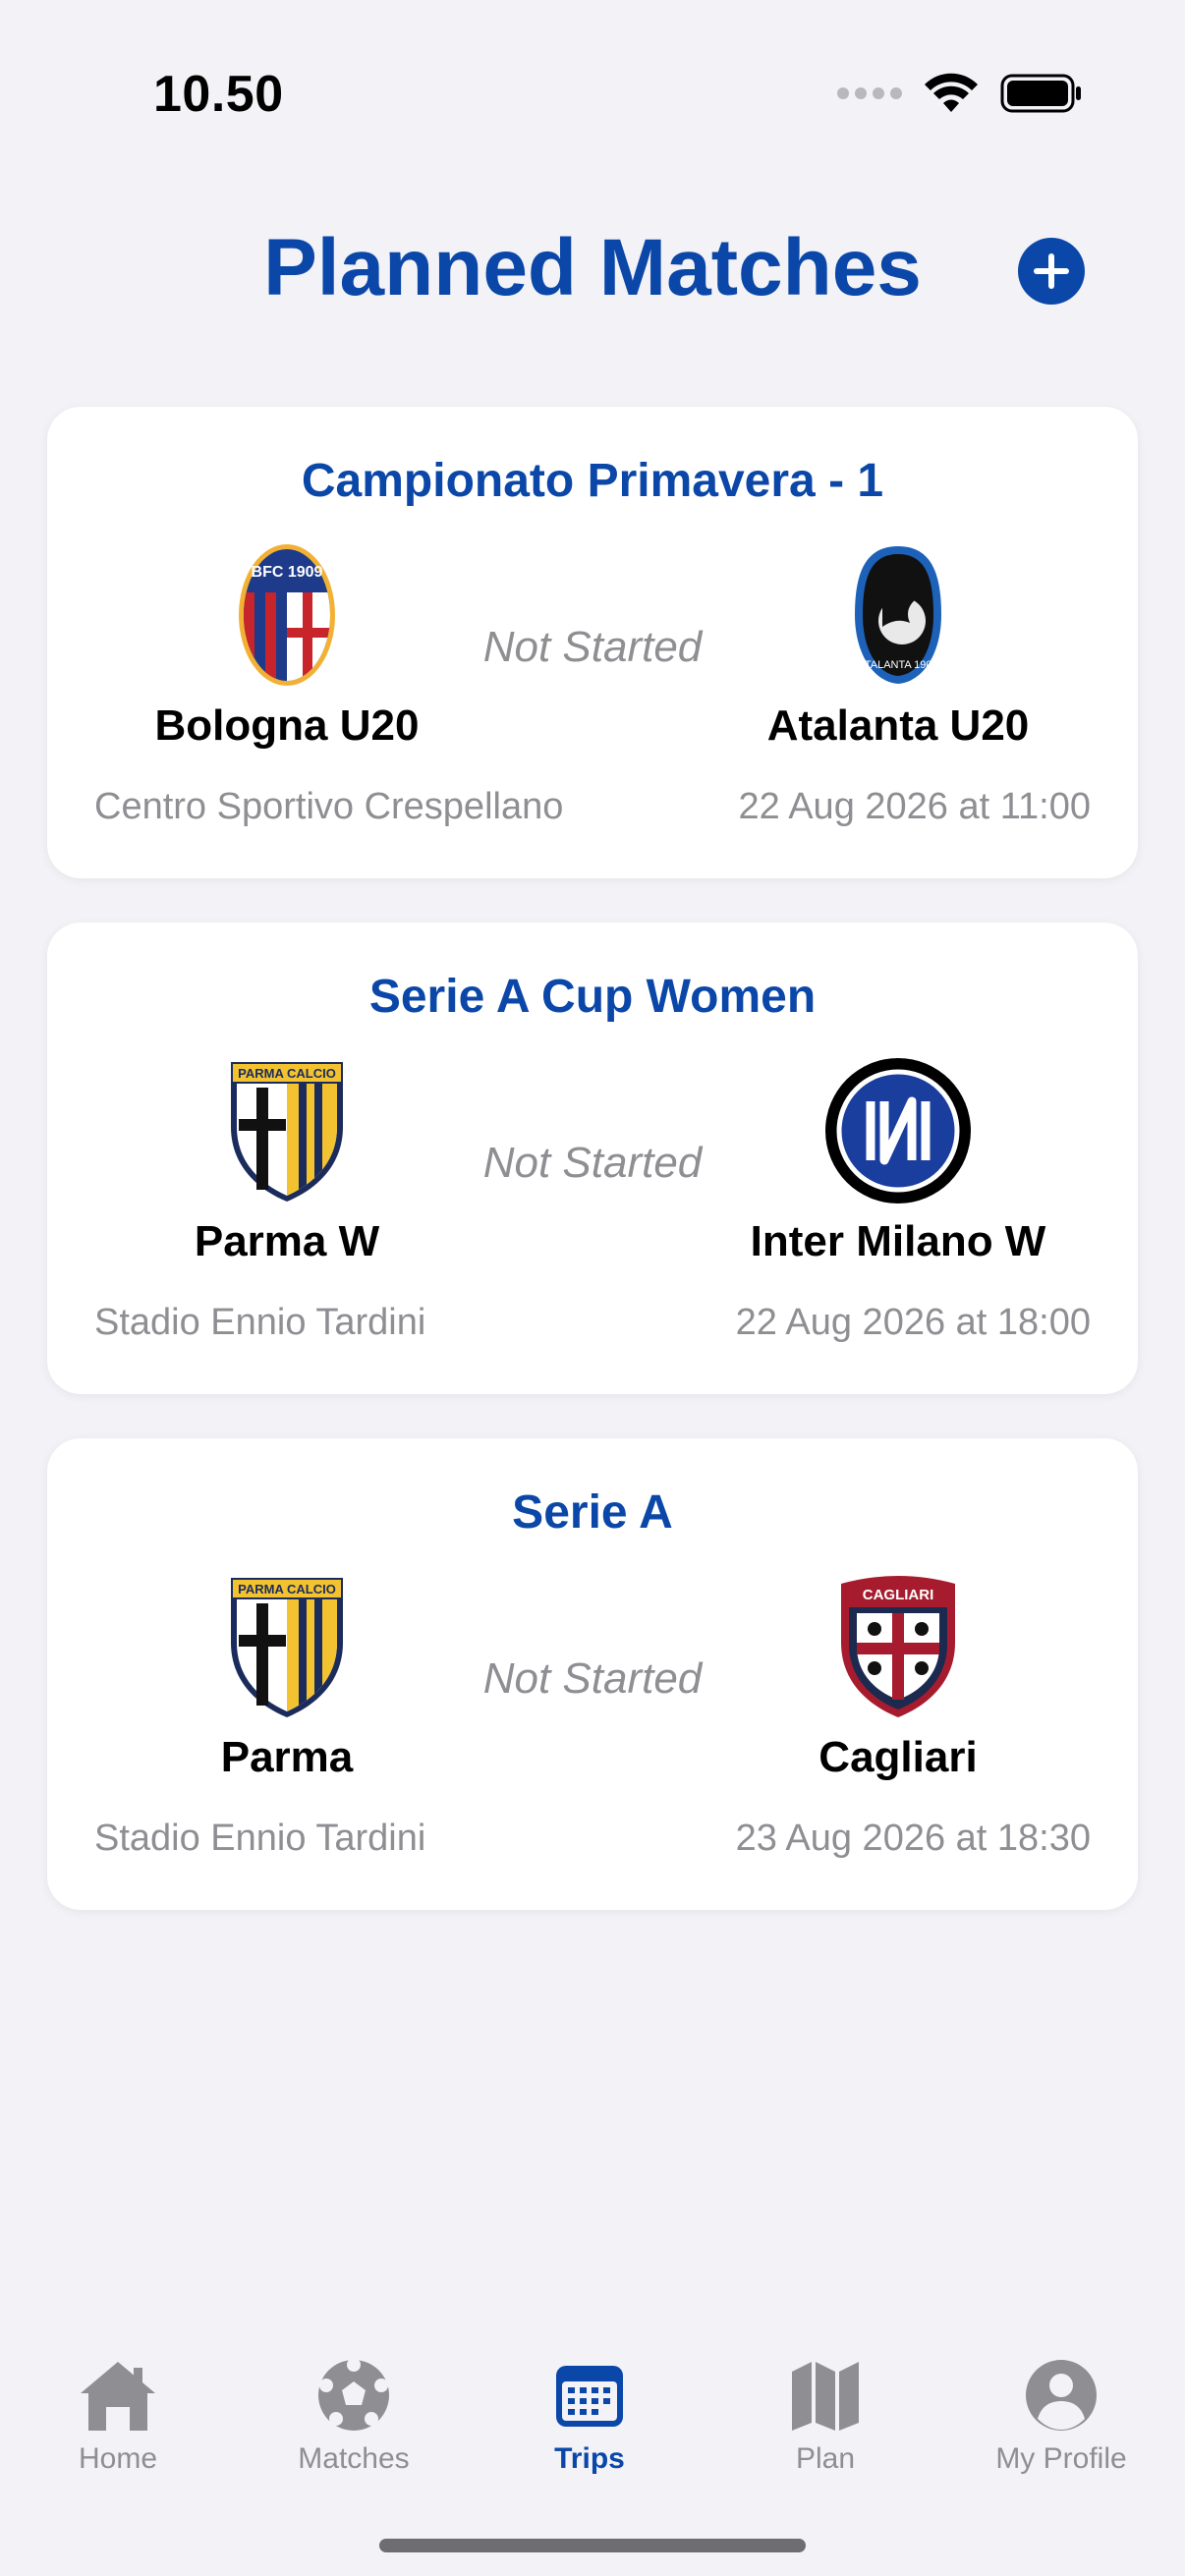  I want to click on calendar-icon, so click(590, 2396).